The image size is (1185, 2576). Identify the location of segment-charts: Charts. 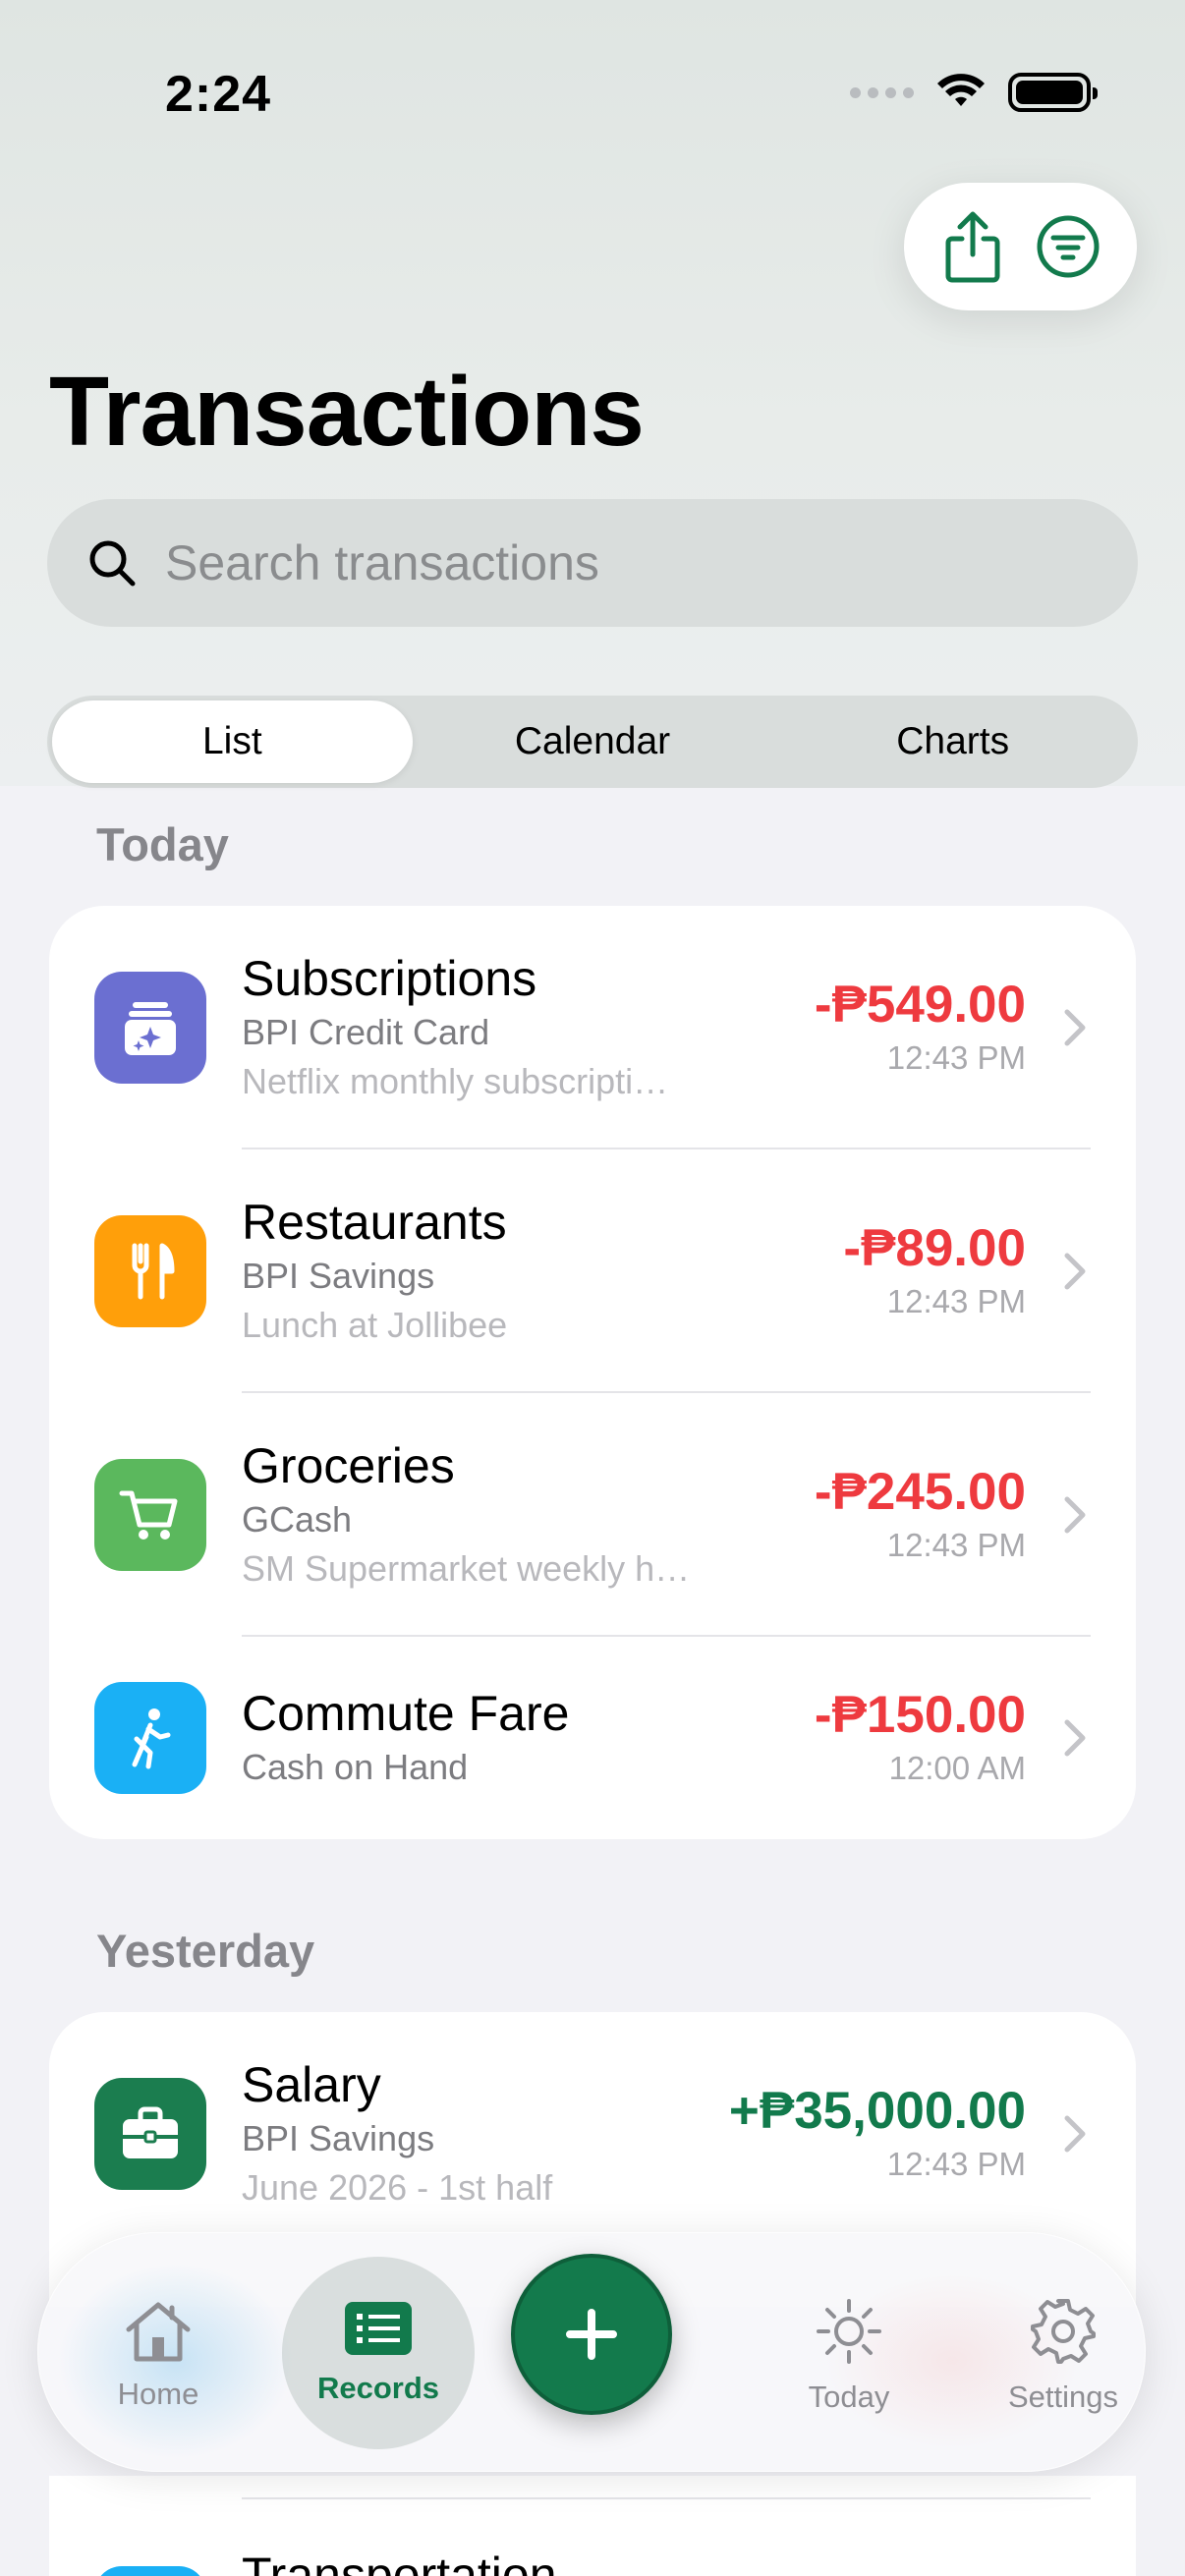
(953, 741).